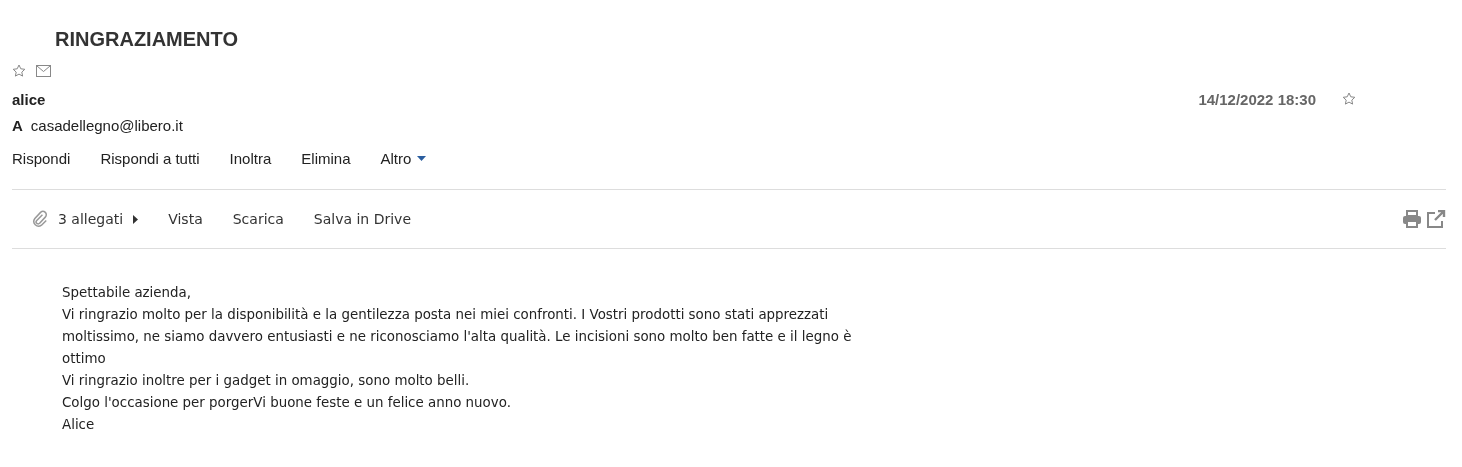  I want to click on sender-name: alice, so click(29, 99).